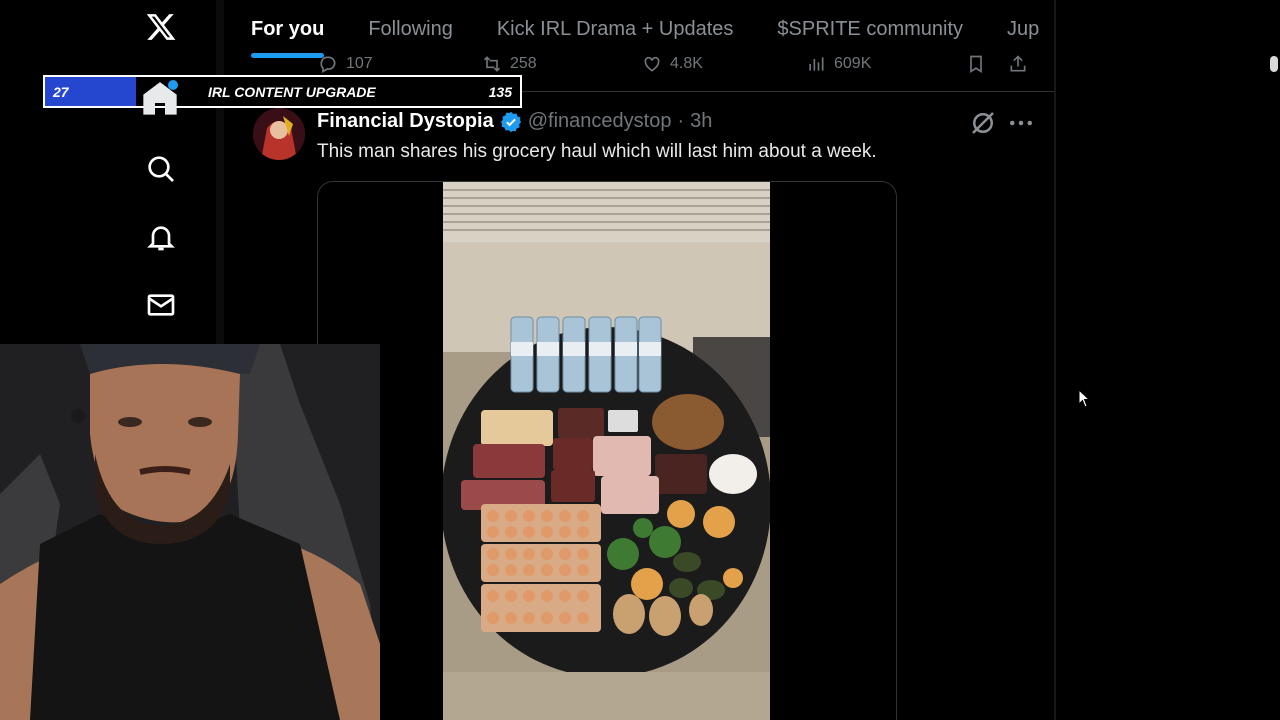 The width and height of the screenshot is (1280, 720). I want to click on views-icon, so click(816, 64).